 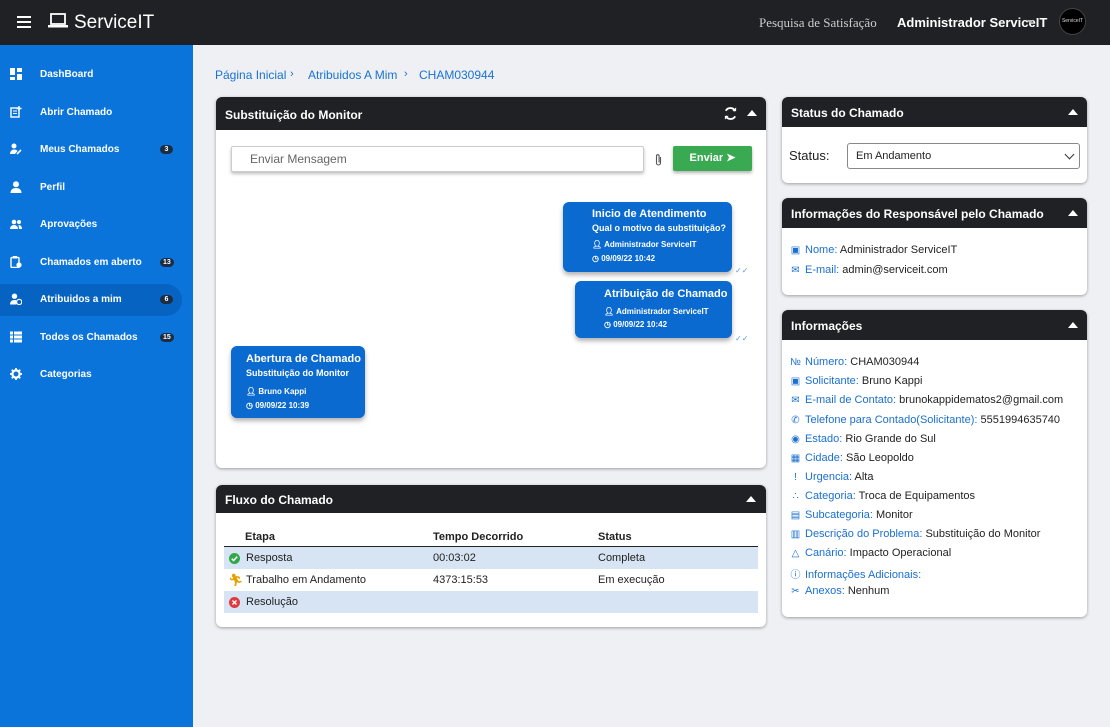 I want to click on chat-title: Substituição do Monitor, so click(x=294, y=115).